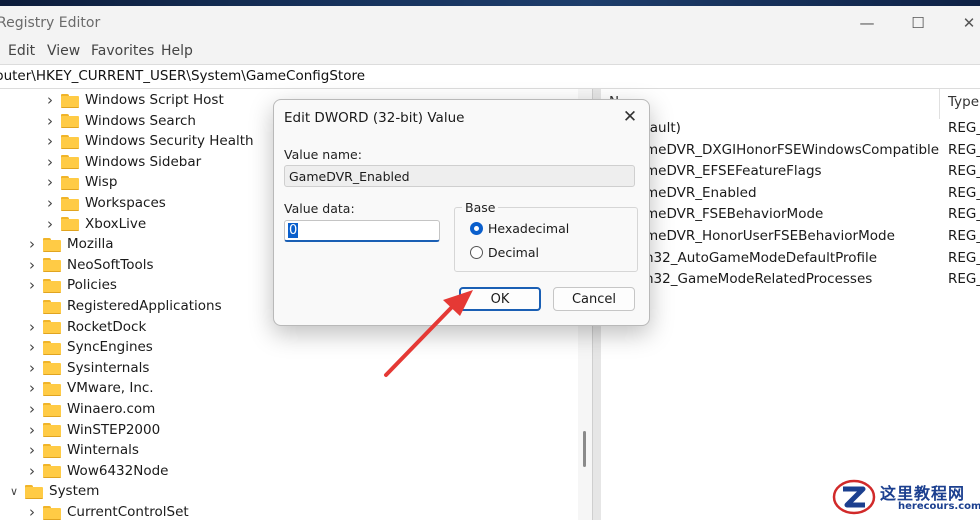  I want to click on watermark-en-text: herecours.com, so click(939, 506).